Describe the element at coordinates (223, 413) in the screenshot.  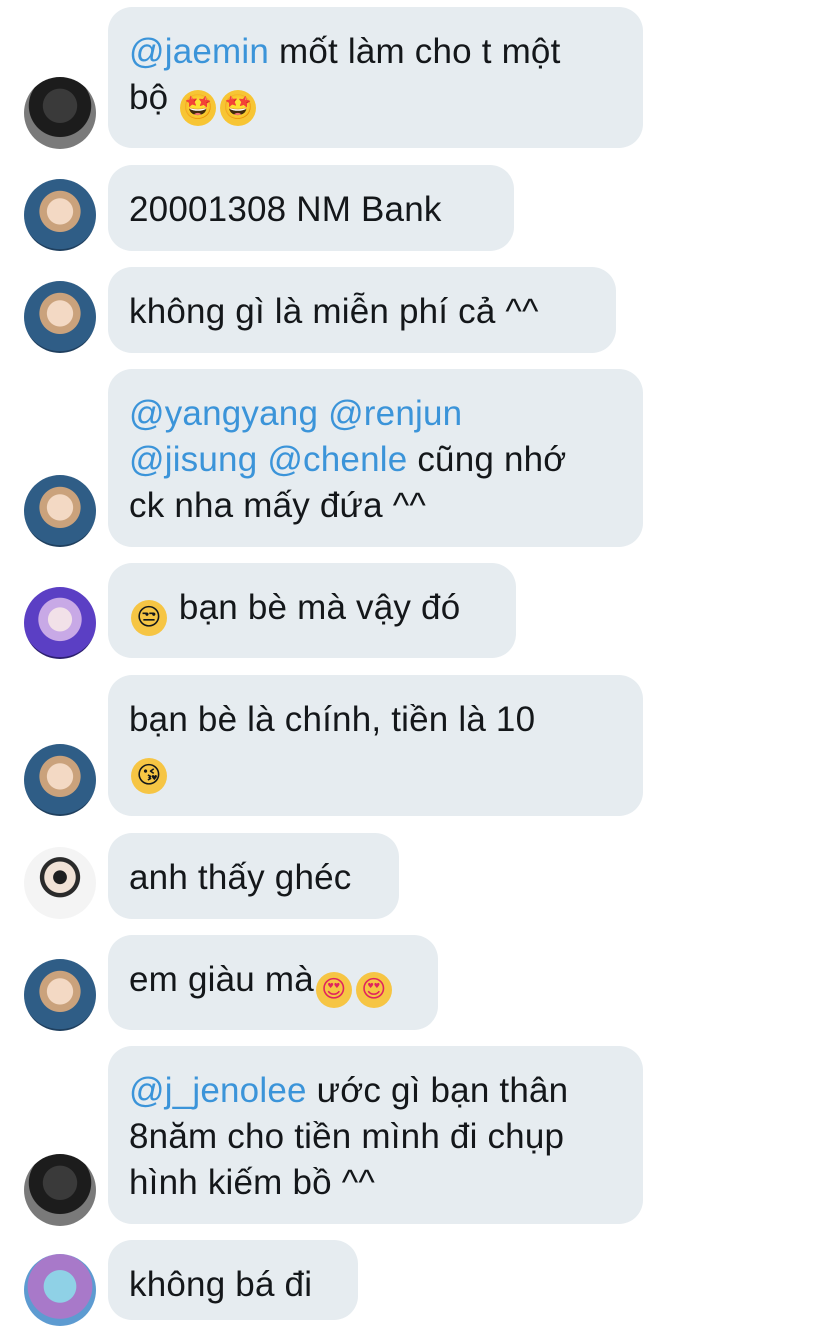
I see `mention-link: @yangyang` at that location.